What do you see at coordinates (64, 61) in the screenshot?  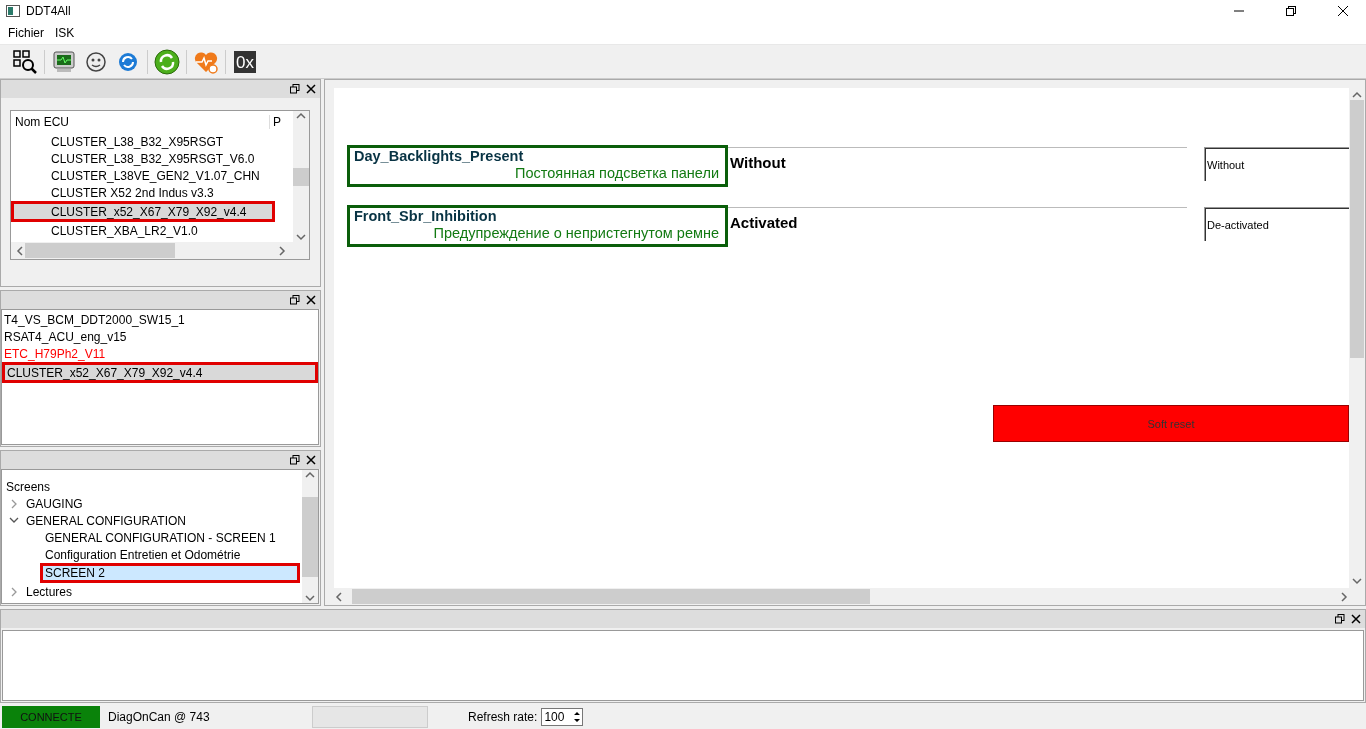 I see `monitor-icon` at bounding box center [64, 61].